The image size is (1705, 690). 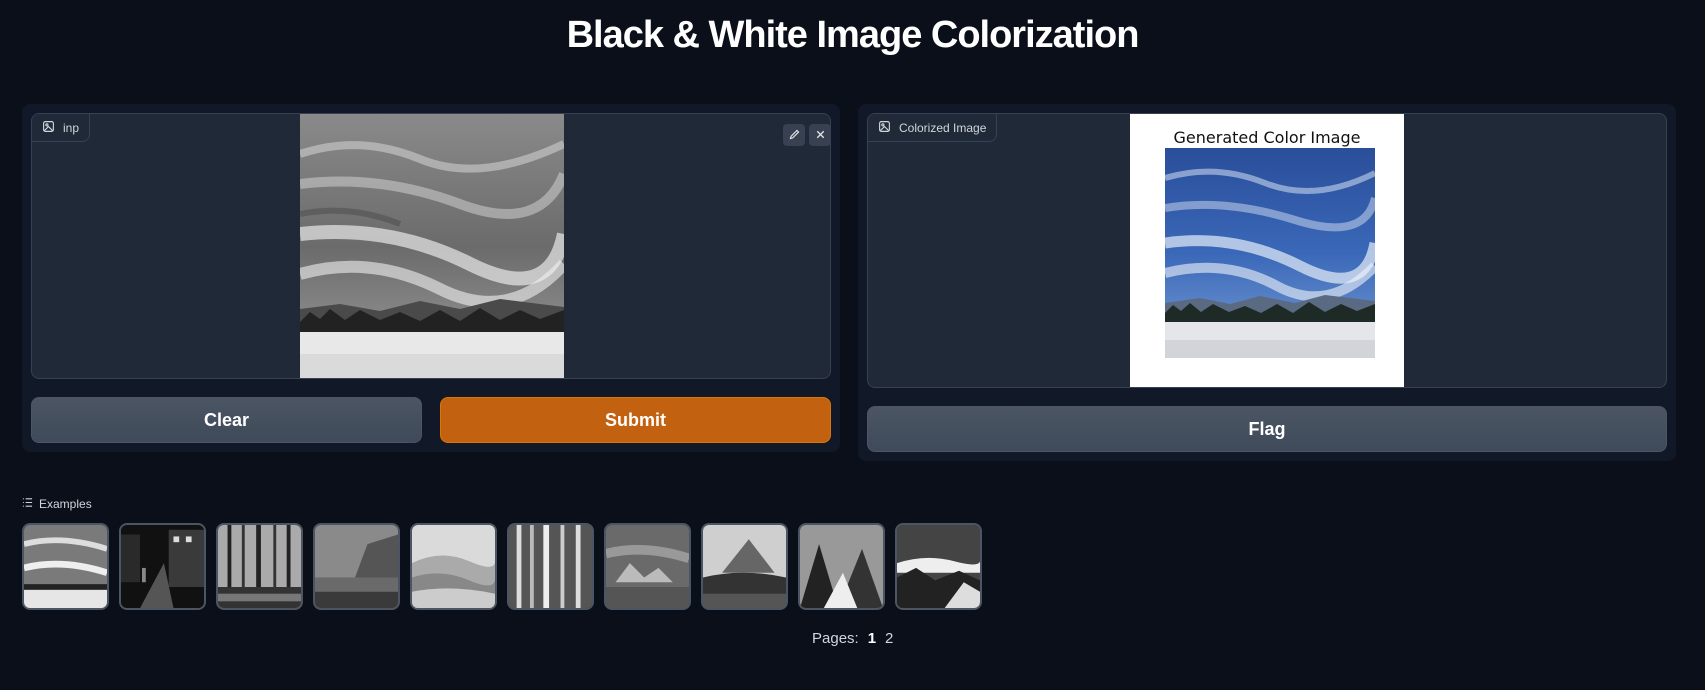 I want to click on page-2-link: 2, so click(x=889, y=638).